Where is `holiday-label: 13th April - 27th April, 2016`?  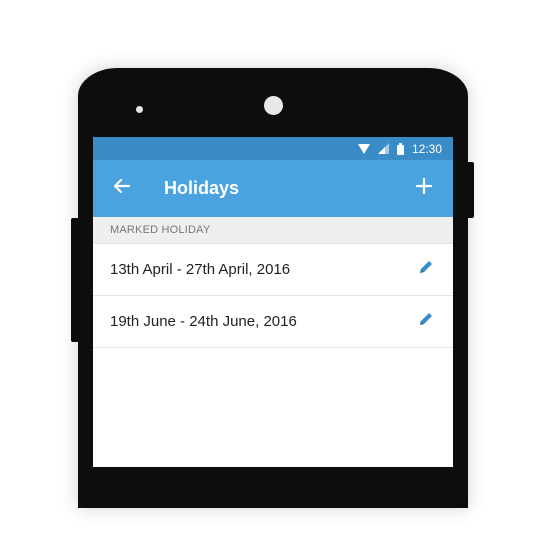 holiday-label: 13th April - 27th April, 2016 is located at coordinates (200, 269).